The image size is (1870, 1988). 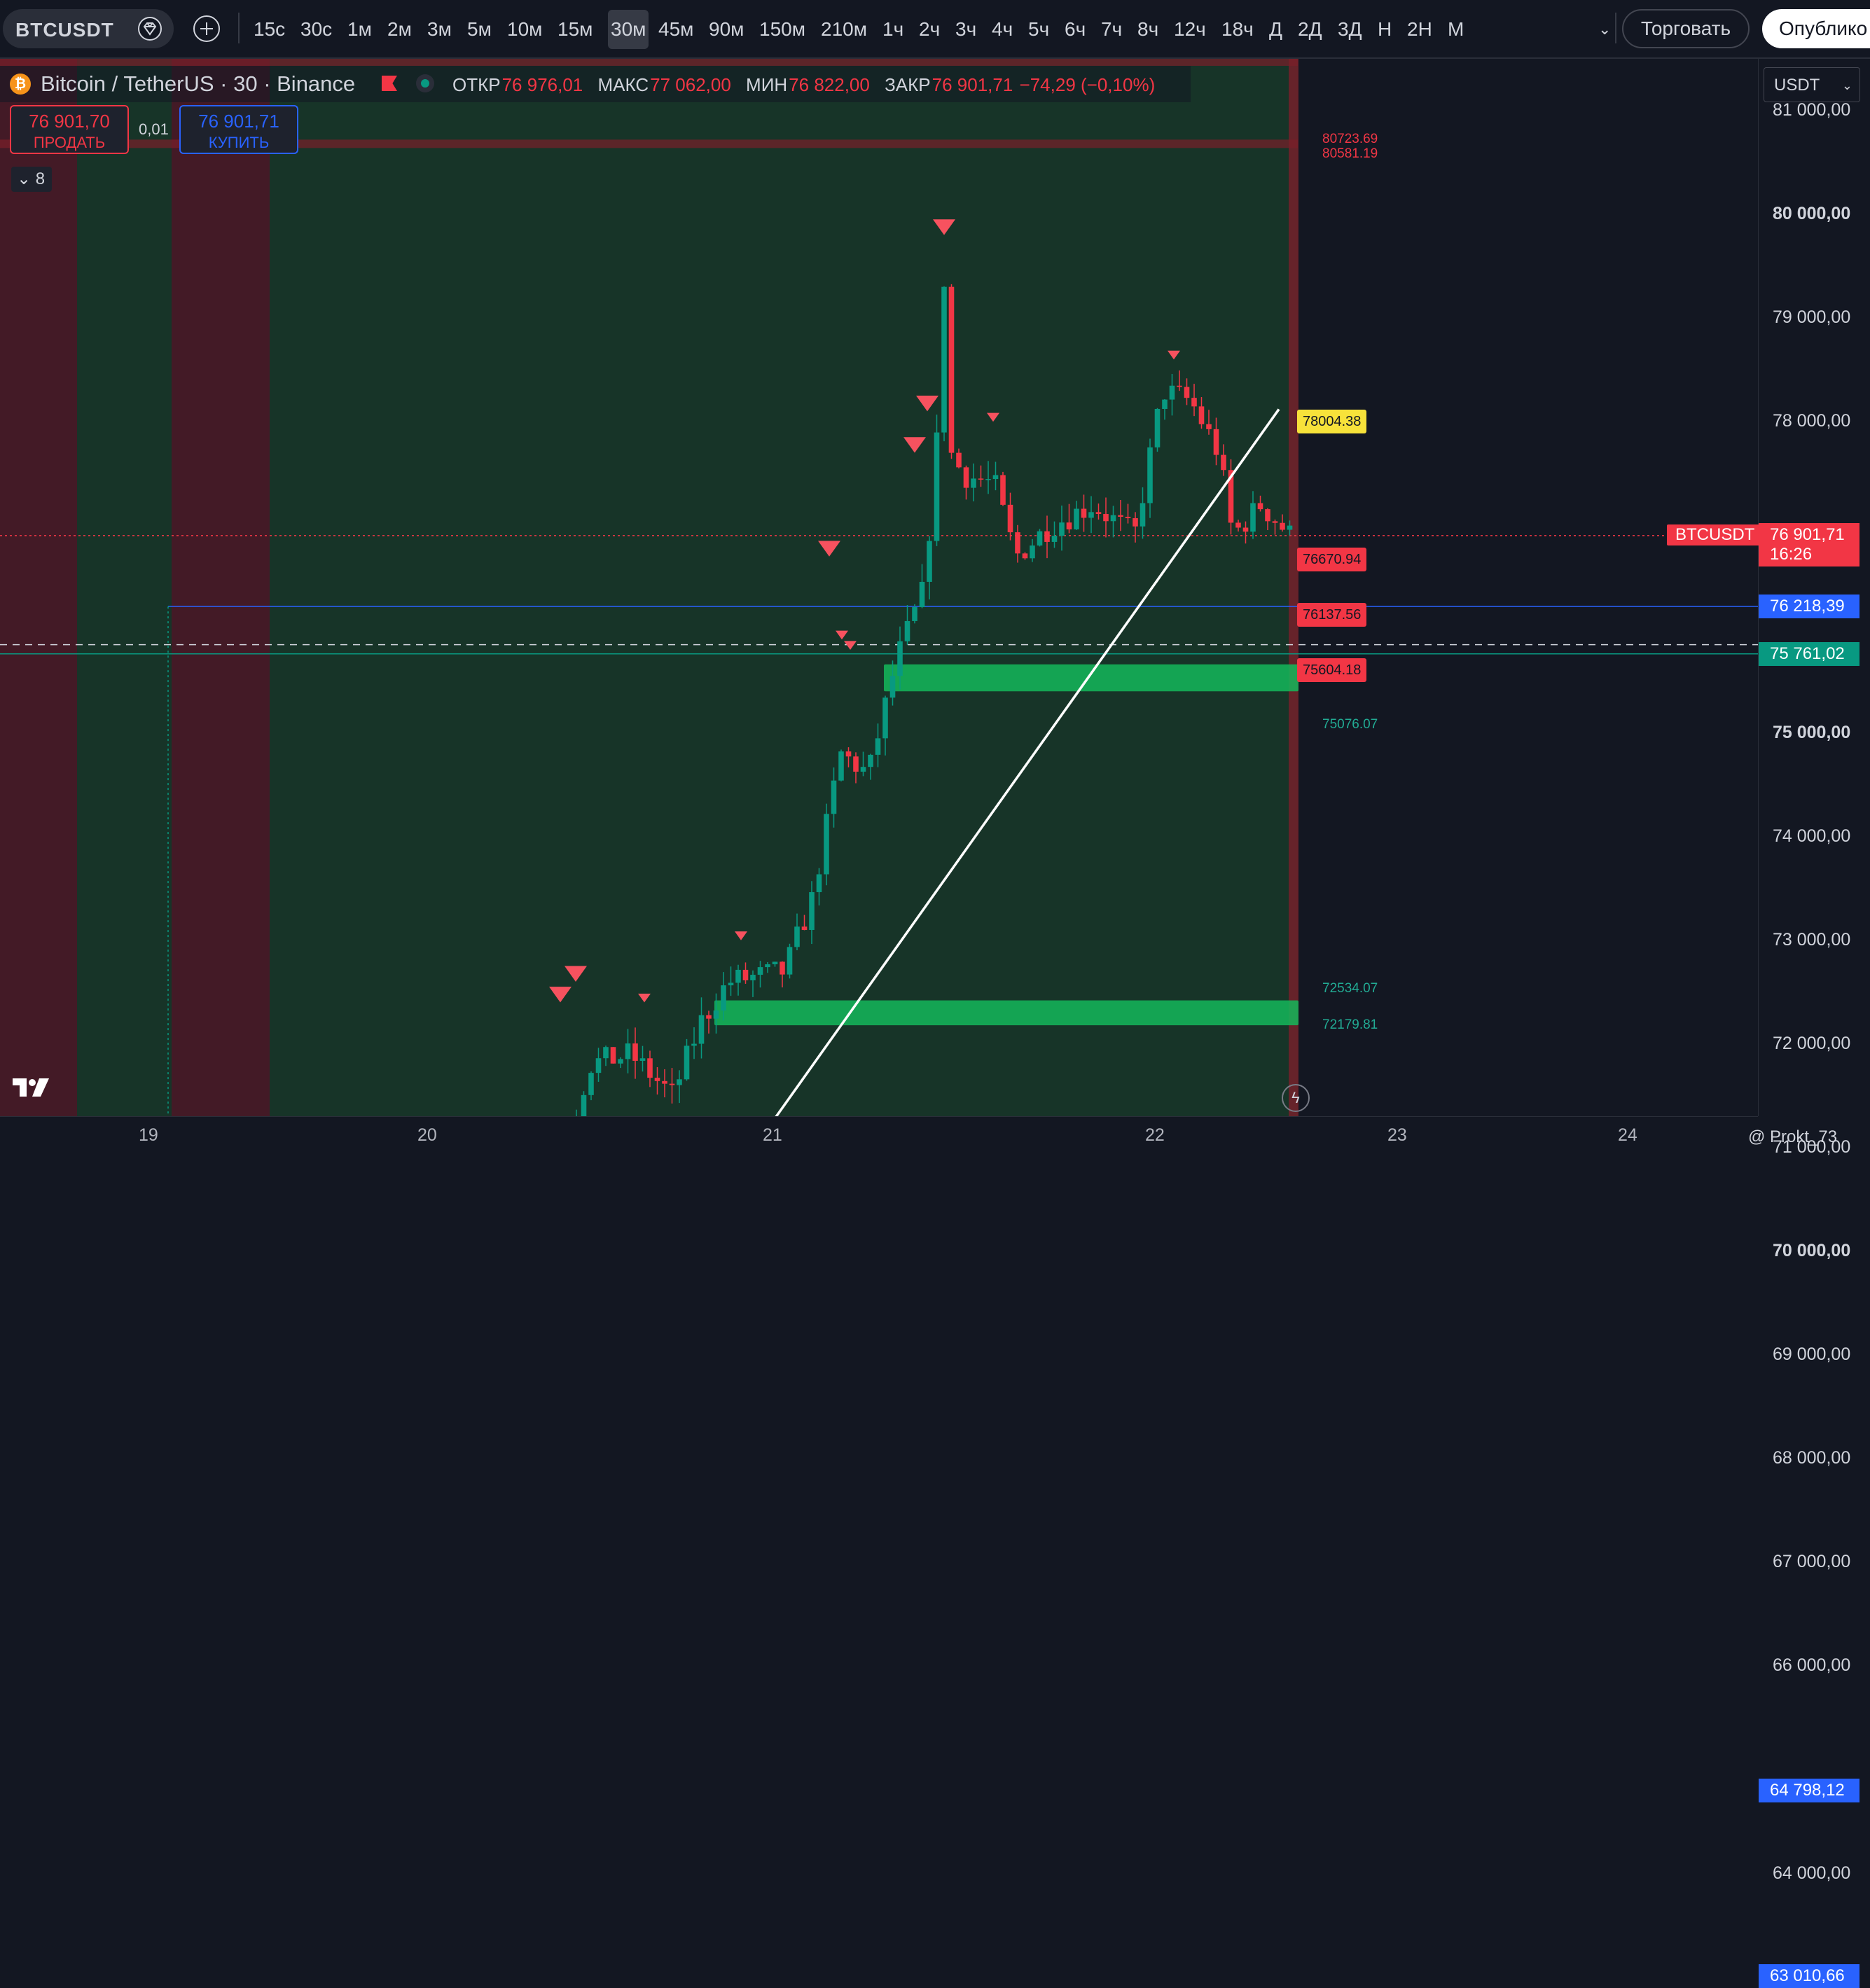 What do you see at coordinates (206, 28) in the screenshot?
I see `add-symbol-button` at bounding box center [206, 28].